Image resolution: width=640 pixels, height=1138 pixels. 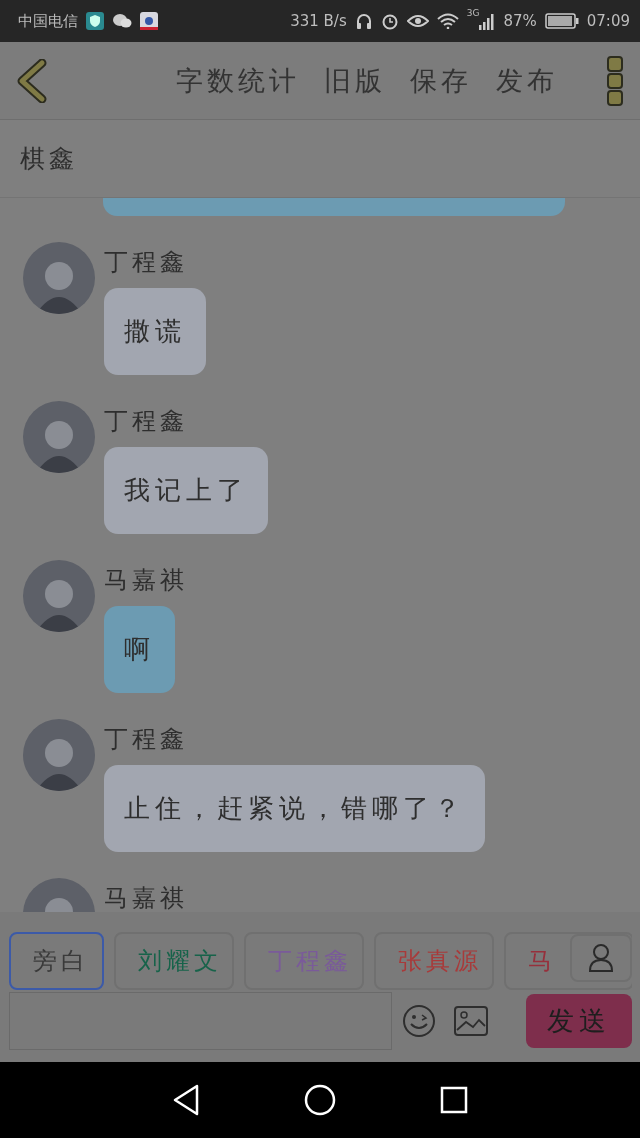 What do you see at coordinates (363, 21) in the screenshot?
I see `headphones-icon` at bounding box center [363, 21].